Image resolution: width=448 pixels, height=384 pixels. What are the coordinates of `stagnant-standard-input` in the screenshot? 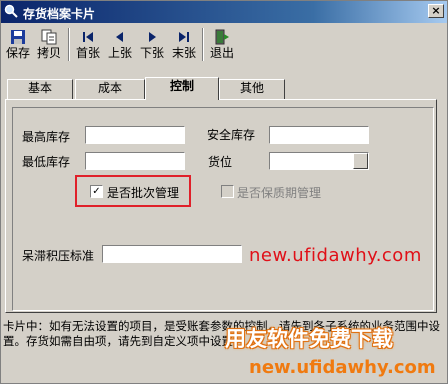 It's located at (172, 254).